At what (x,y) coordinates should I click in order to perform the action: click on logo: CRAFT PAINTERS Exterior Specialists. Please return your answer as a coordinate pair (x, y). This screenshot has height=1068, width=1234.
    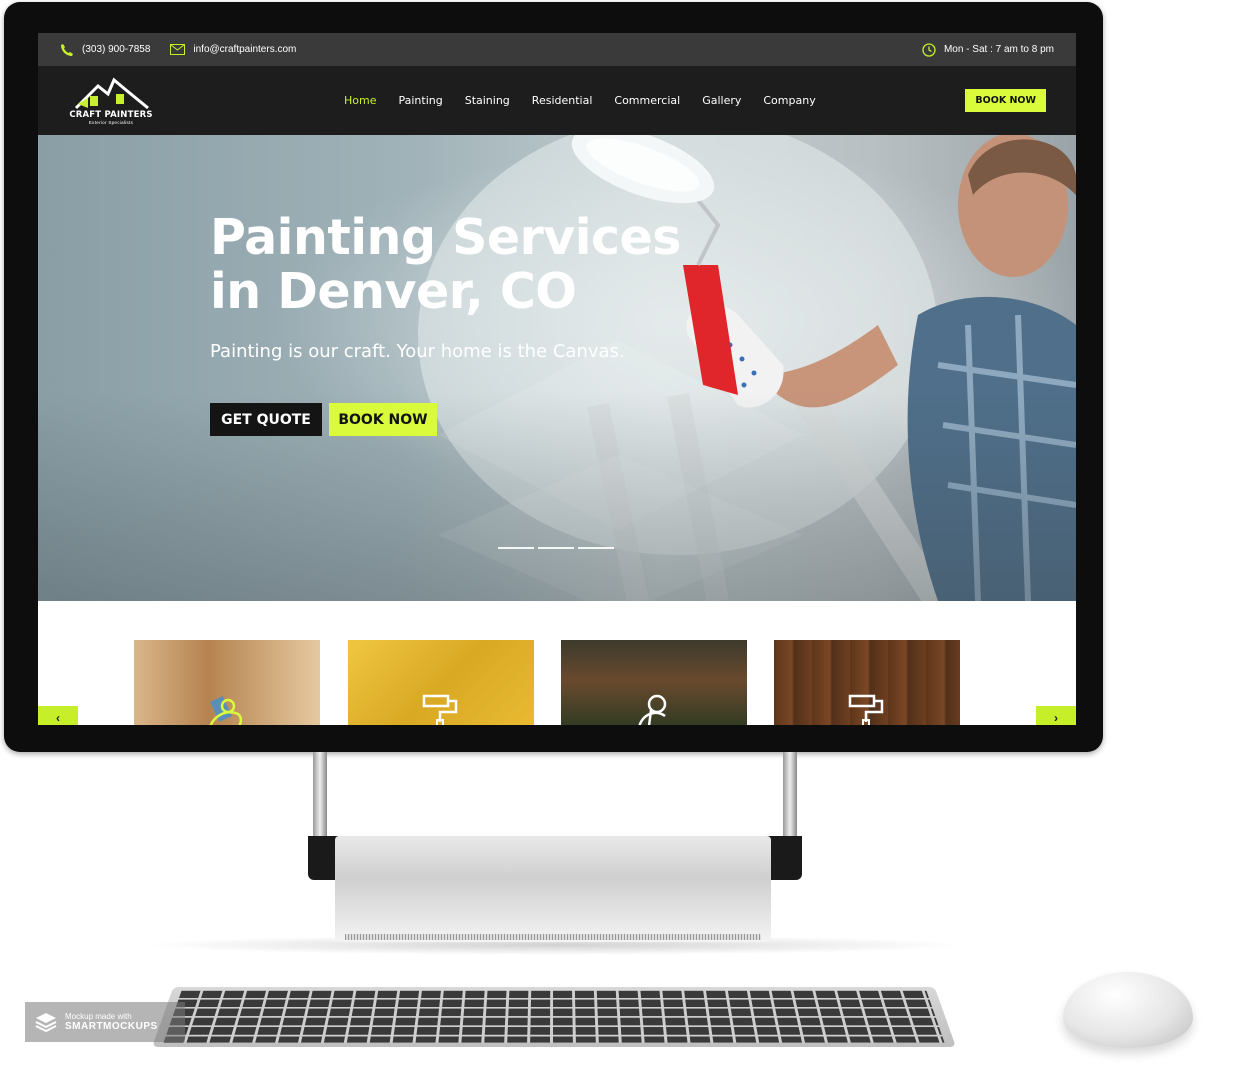
    Looking at the image, I should click on (111, 101).